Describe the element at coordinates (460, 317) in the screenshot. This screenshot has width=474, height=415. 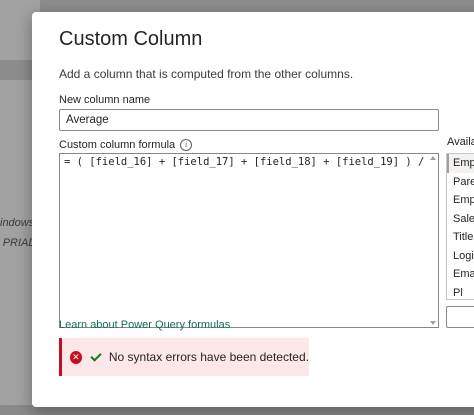
I see `insert-column-button` at that location.